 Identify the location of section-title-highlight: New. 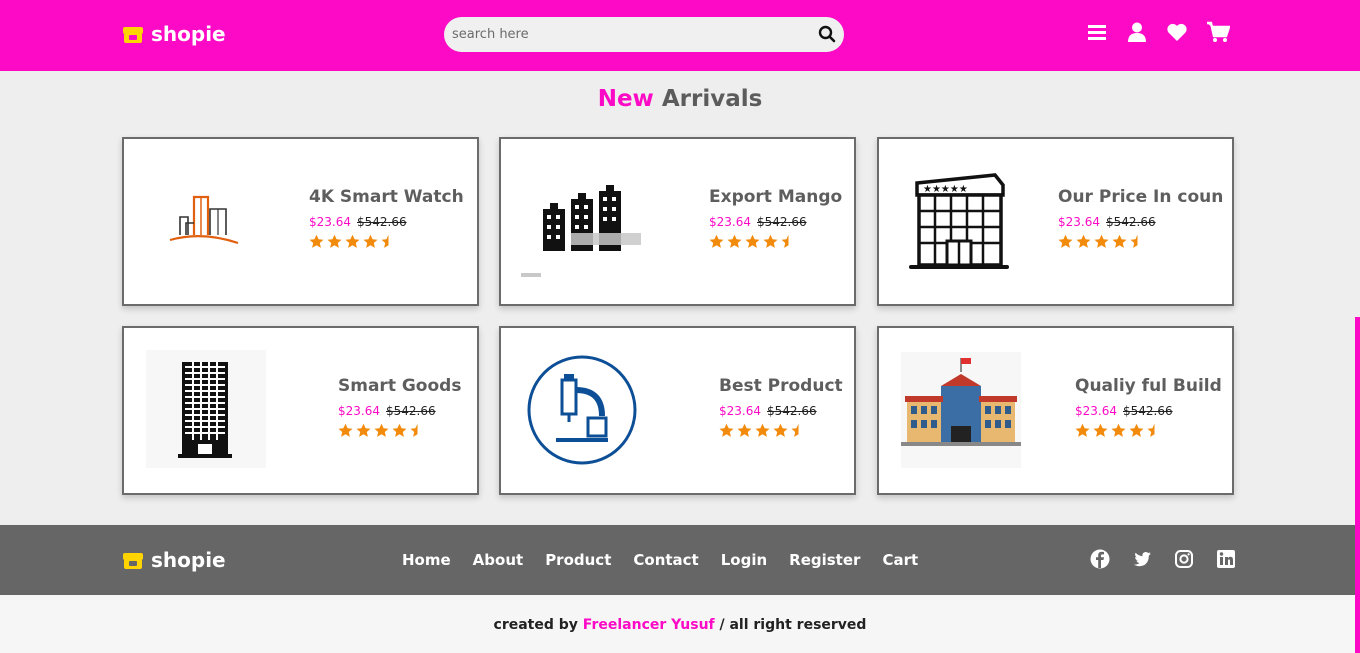
(625, 99).